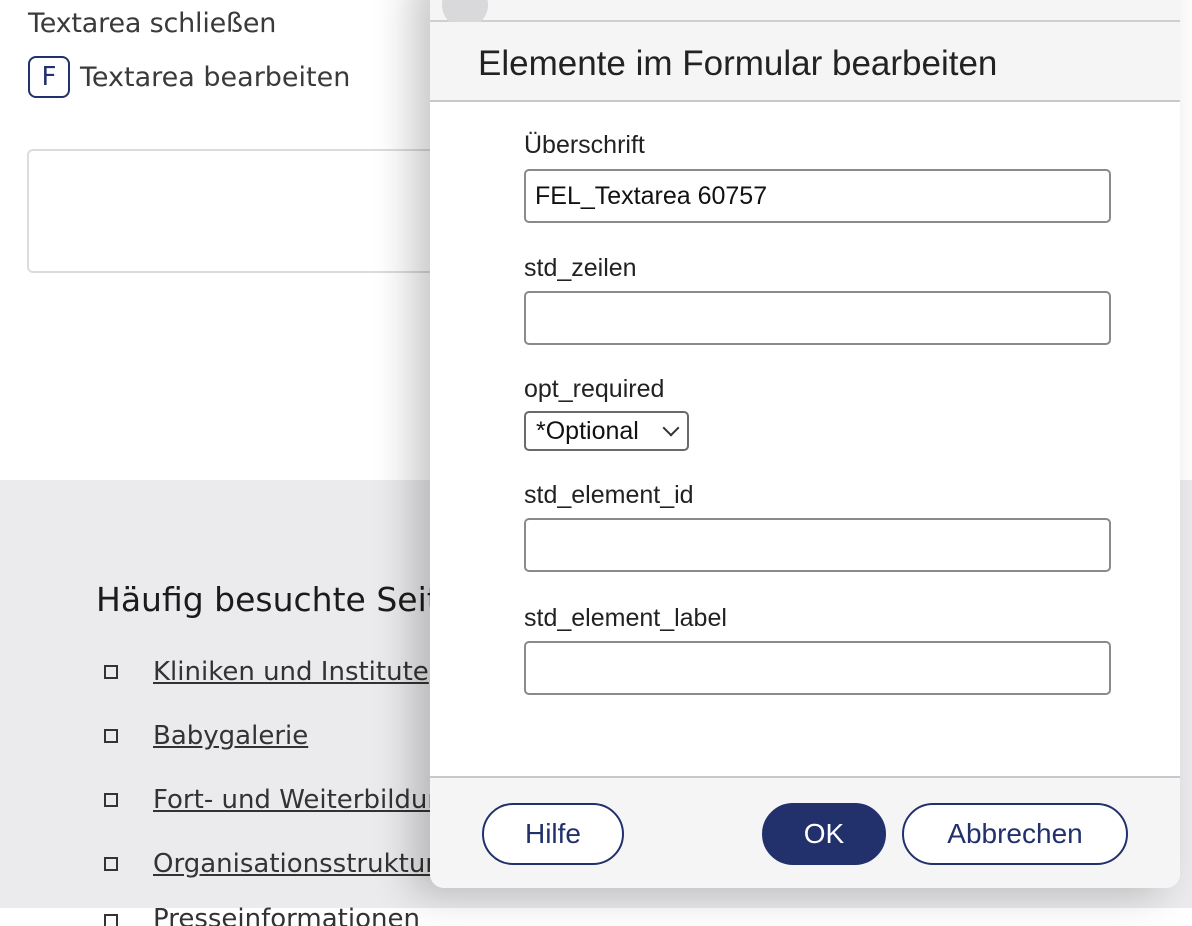 The width and height of the screenshot is (1192, 926). Describe the element at coordinates (215, 77) in the screenshot. I see `edit-textarea-label: Textarea bearbeiten` at that location.